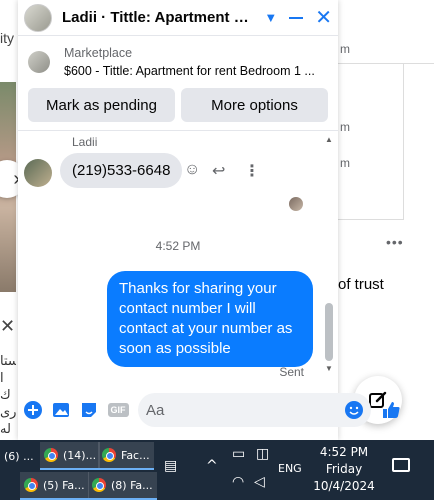 The width and height of the screenshot is (434, 500). I want to click on more-icon: ⋮, so click(252, 171).